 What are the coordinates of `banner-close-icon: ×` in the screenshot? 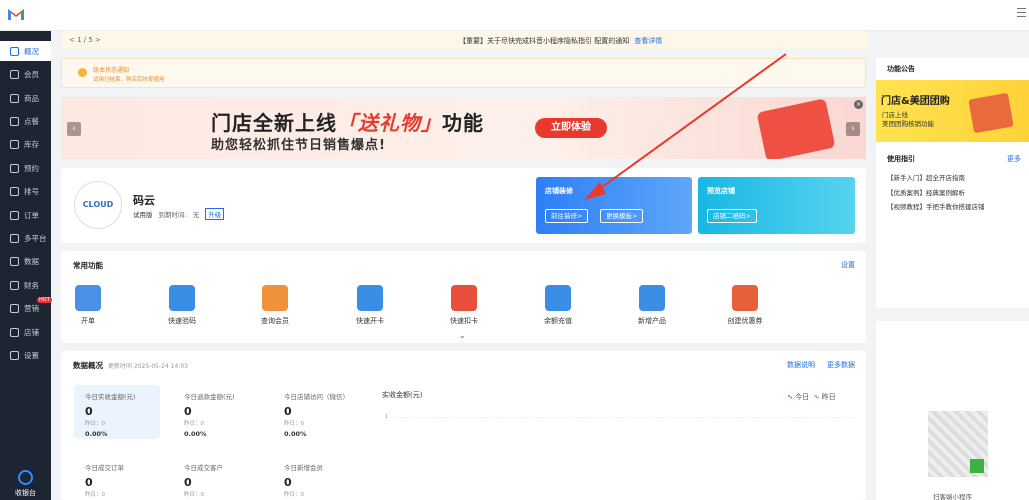 It's located at (858, 104).